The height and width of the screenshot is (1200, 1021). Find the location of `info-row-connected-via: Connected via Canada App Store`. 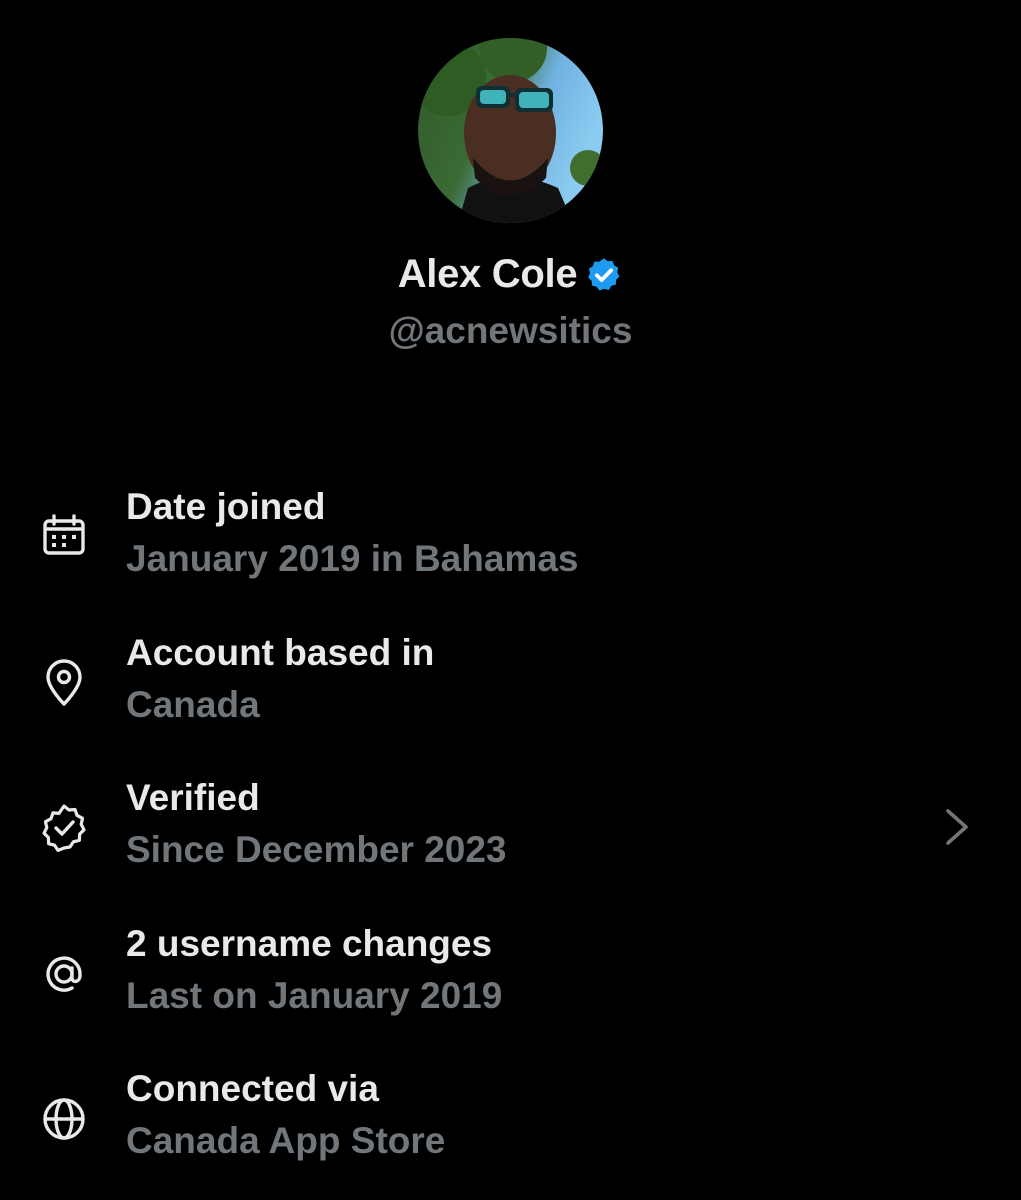

info-row-connected-via: Connected via Canada App Store is located at coordinates (510, 1118).